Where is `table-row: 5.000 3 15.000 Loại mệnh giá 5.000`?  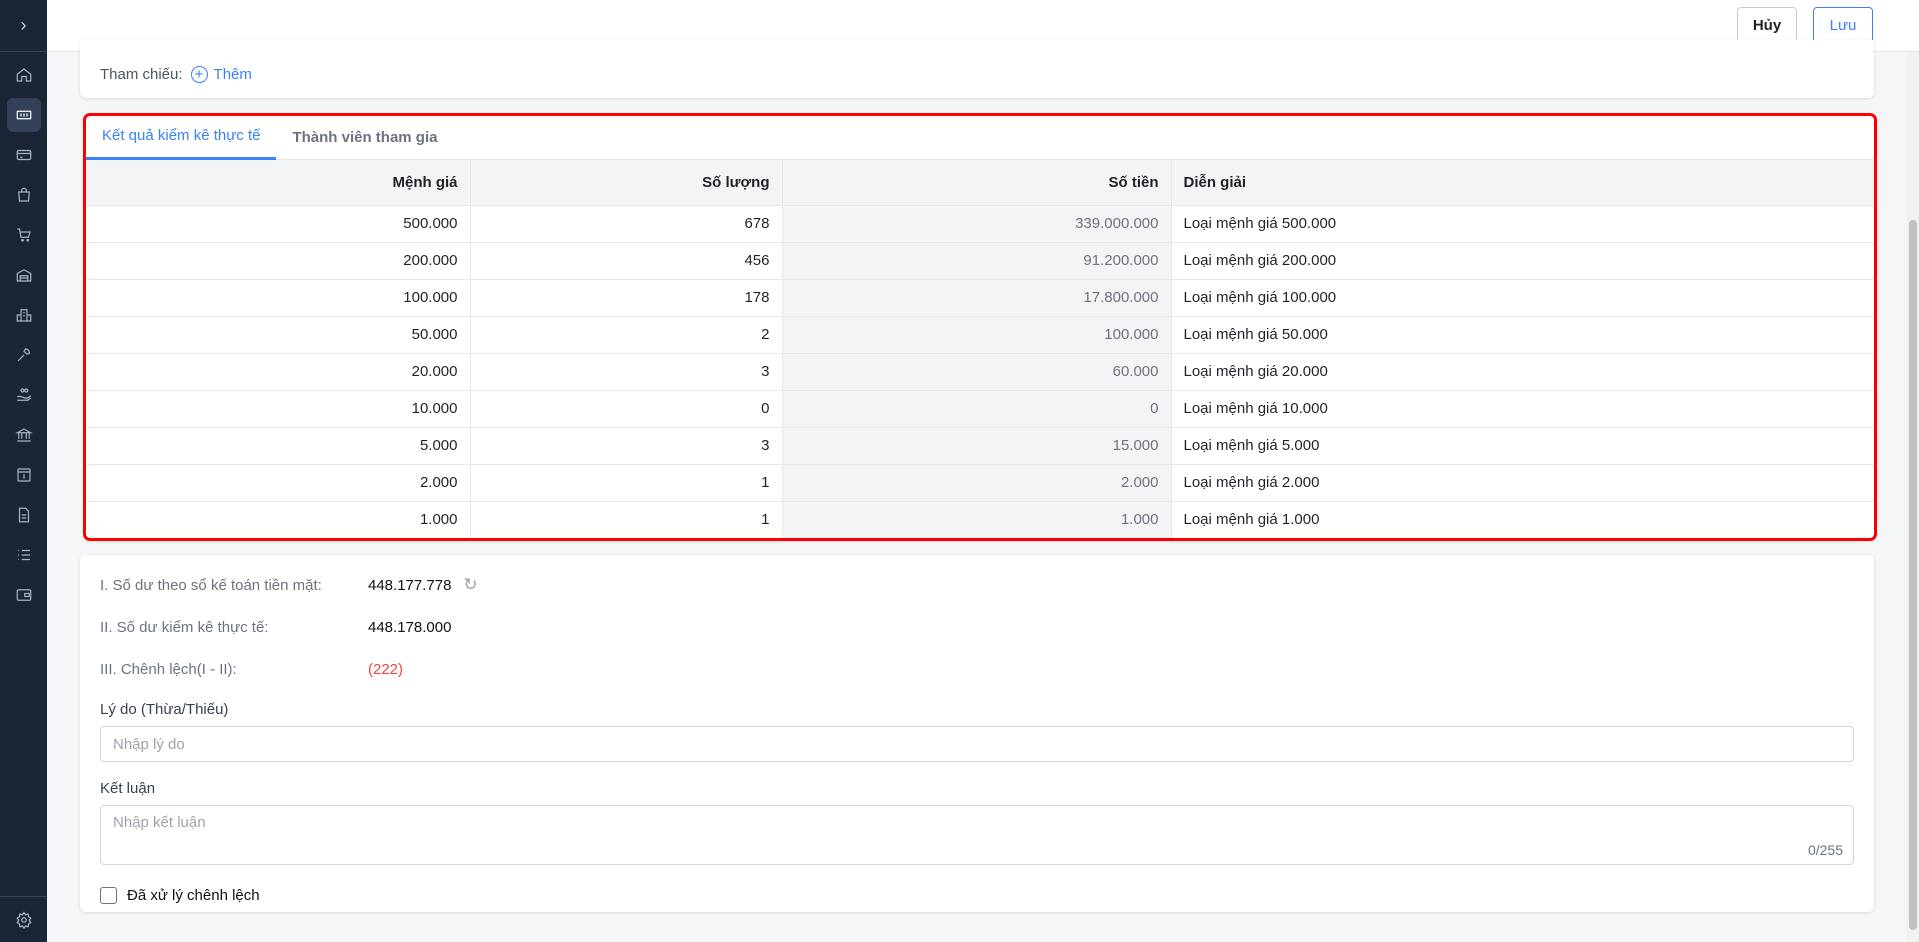
table-row: 5.000 3 15.000 Loại mệnh giá 5.000 is located at coordinates (980, 446).